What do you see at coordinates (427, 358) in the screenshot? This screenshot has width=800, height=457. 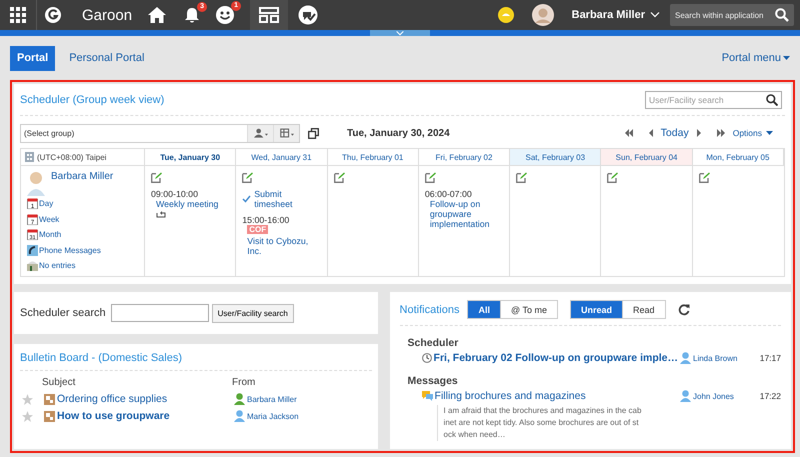 I see `clock-icon` at bounding box center [427, 358].